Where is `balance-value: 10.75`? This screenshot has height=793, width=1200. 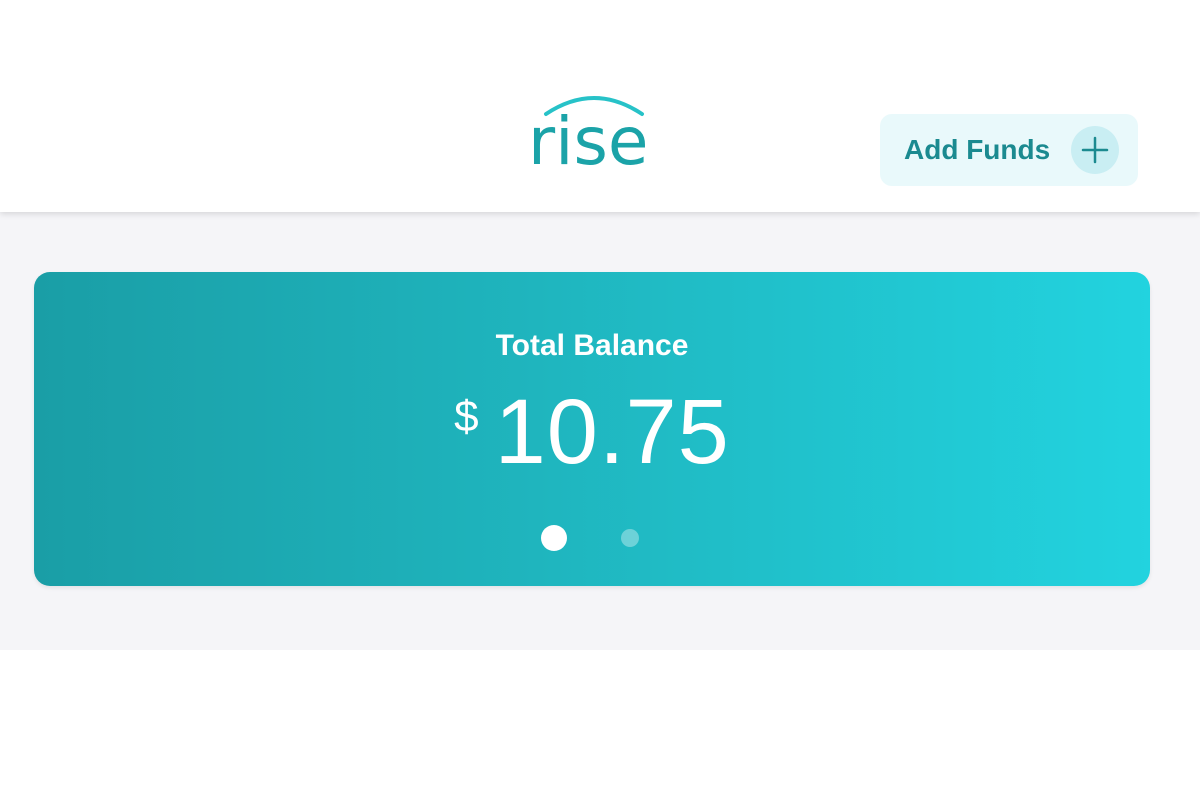 balance-value: 10.75 is located at coordinates (612, 432).